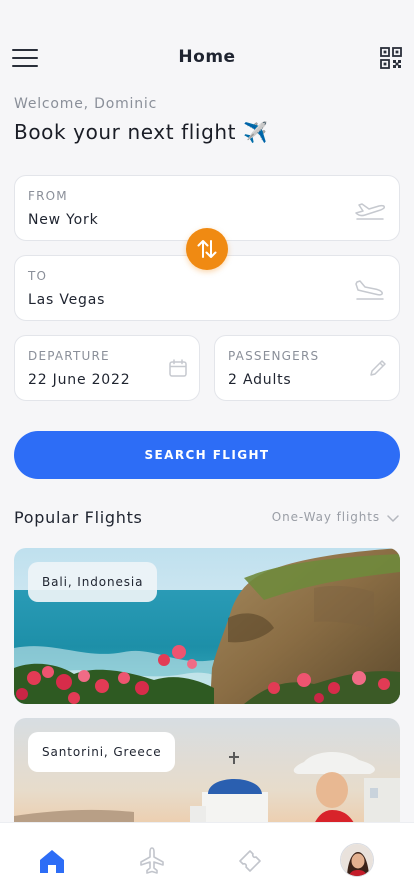 The image size is (414, 896). I want to click on to-value: Las Vegas, so click(67, 300).